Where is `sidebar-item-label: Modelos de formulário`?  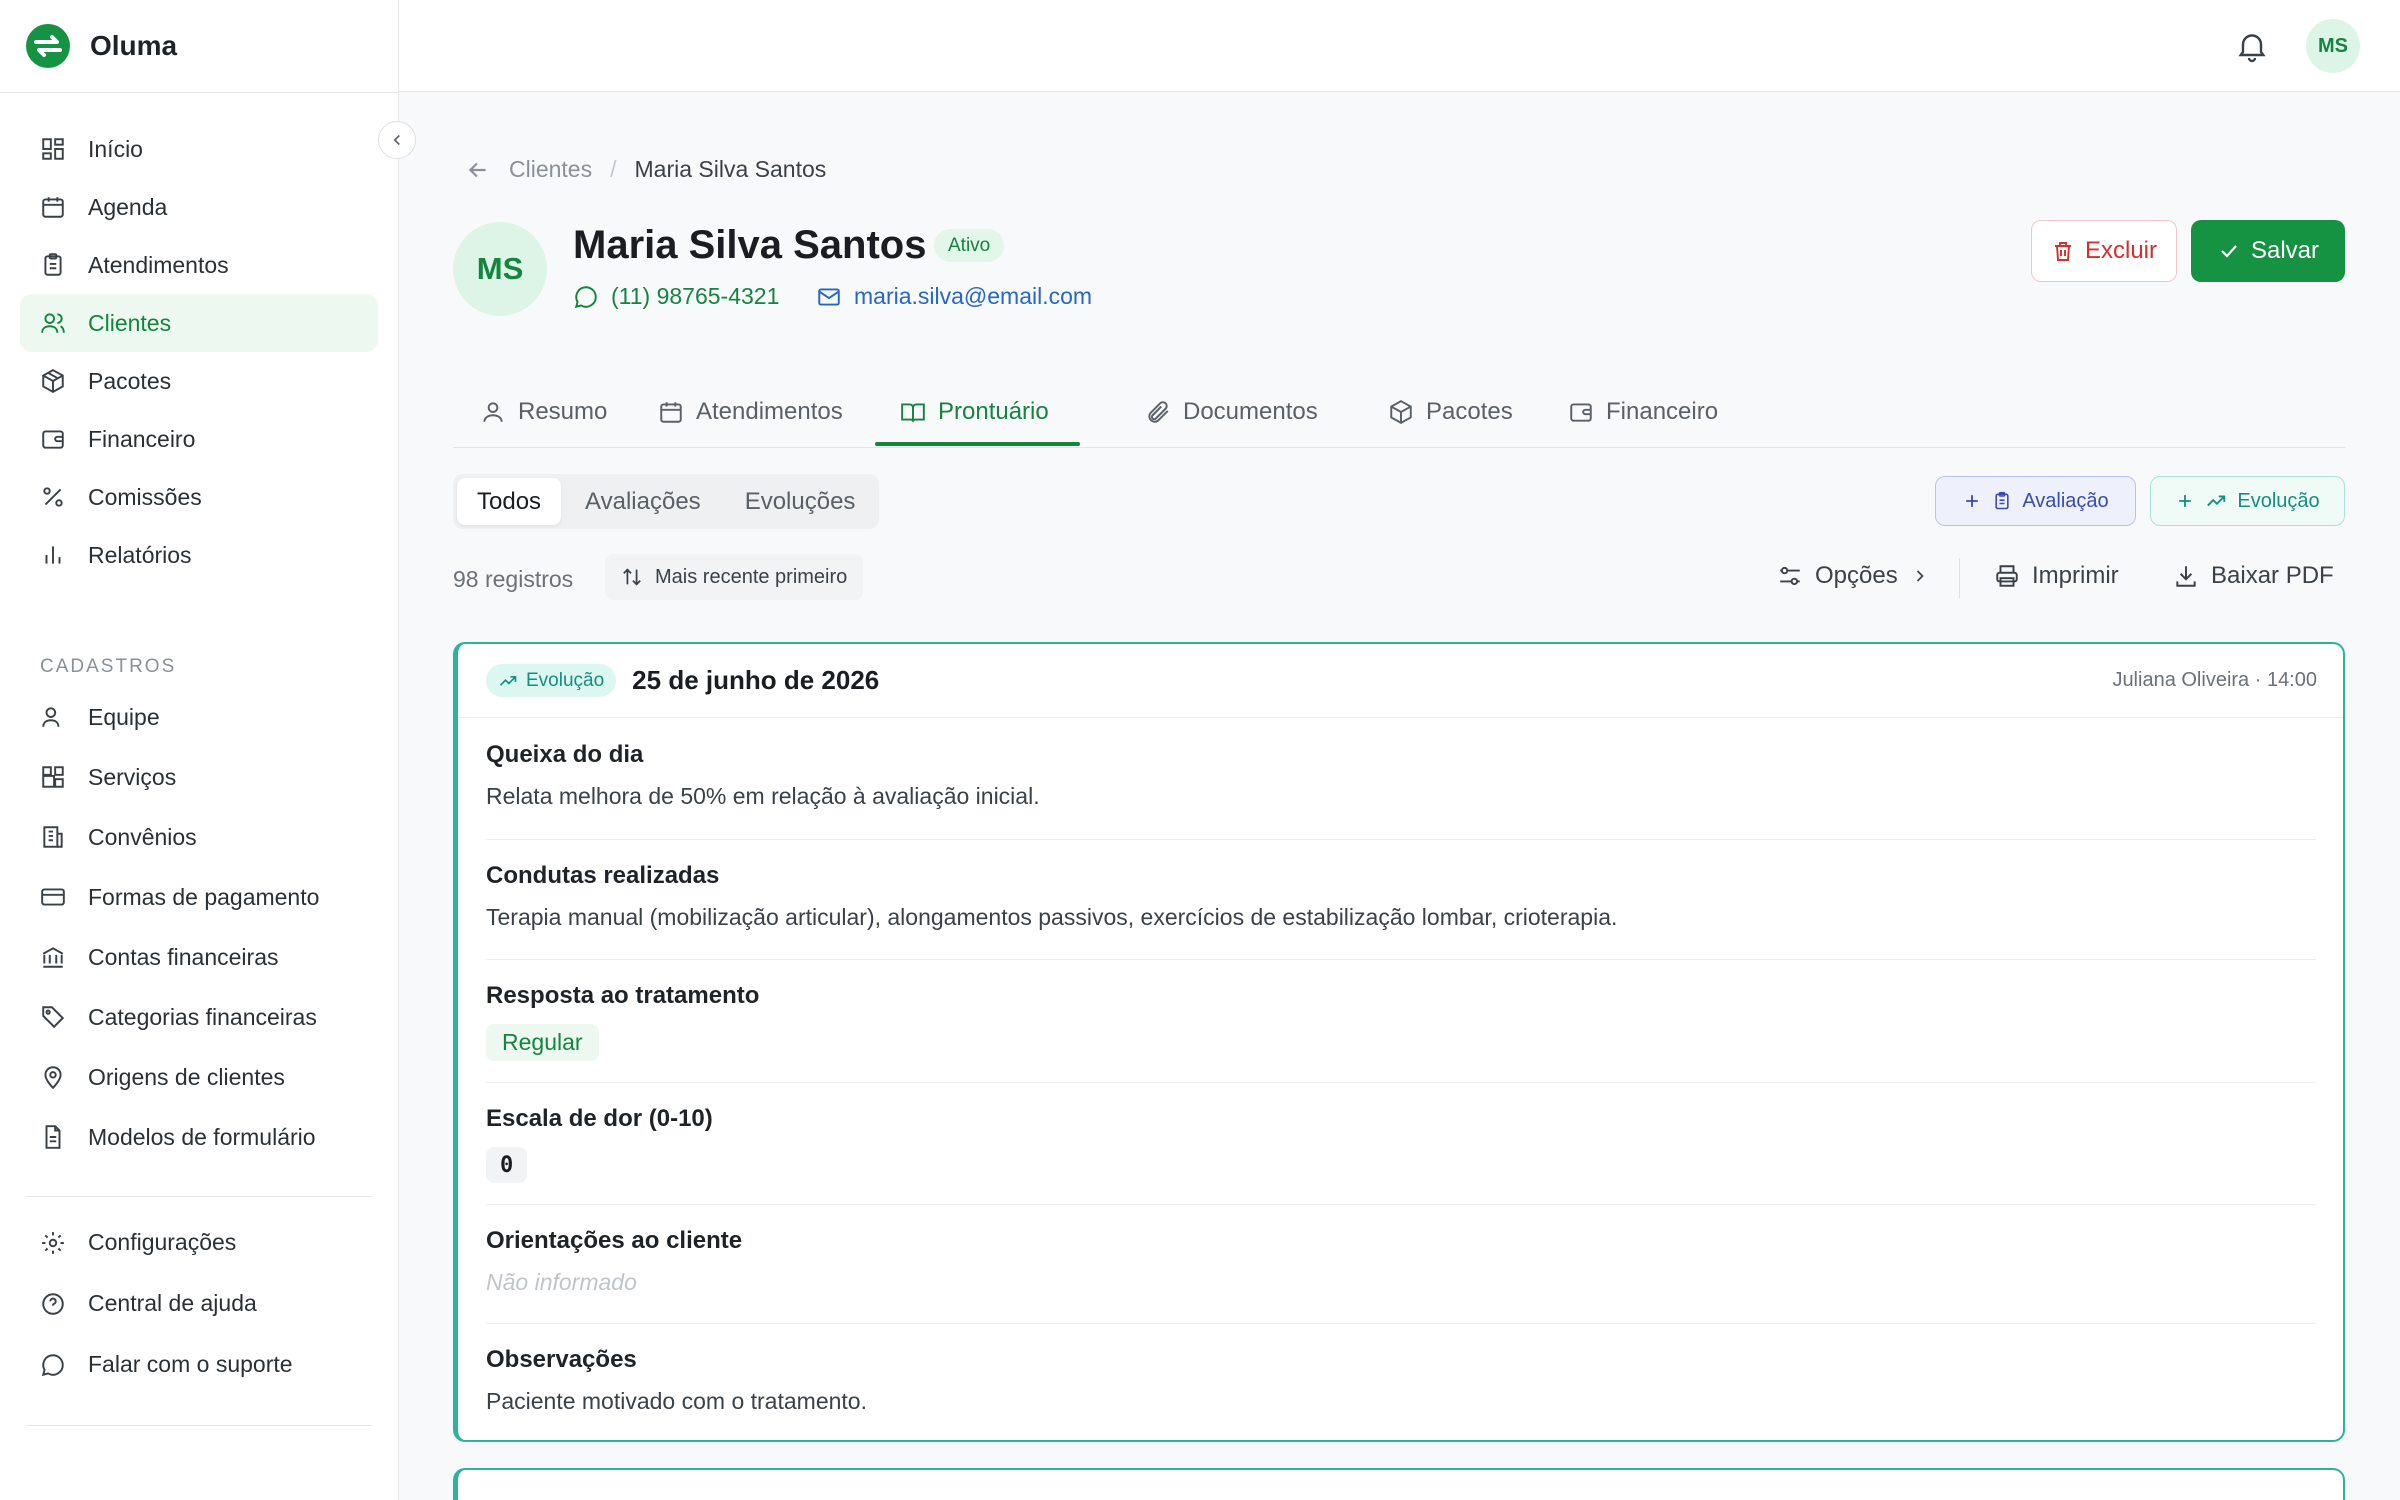 sidebar-item-label: Modelos de formulário is located at coordinates (202, 1136).